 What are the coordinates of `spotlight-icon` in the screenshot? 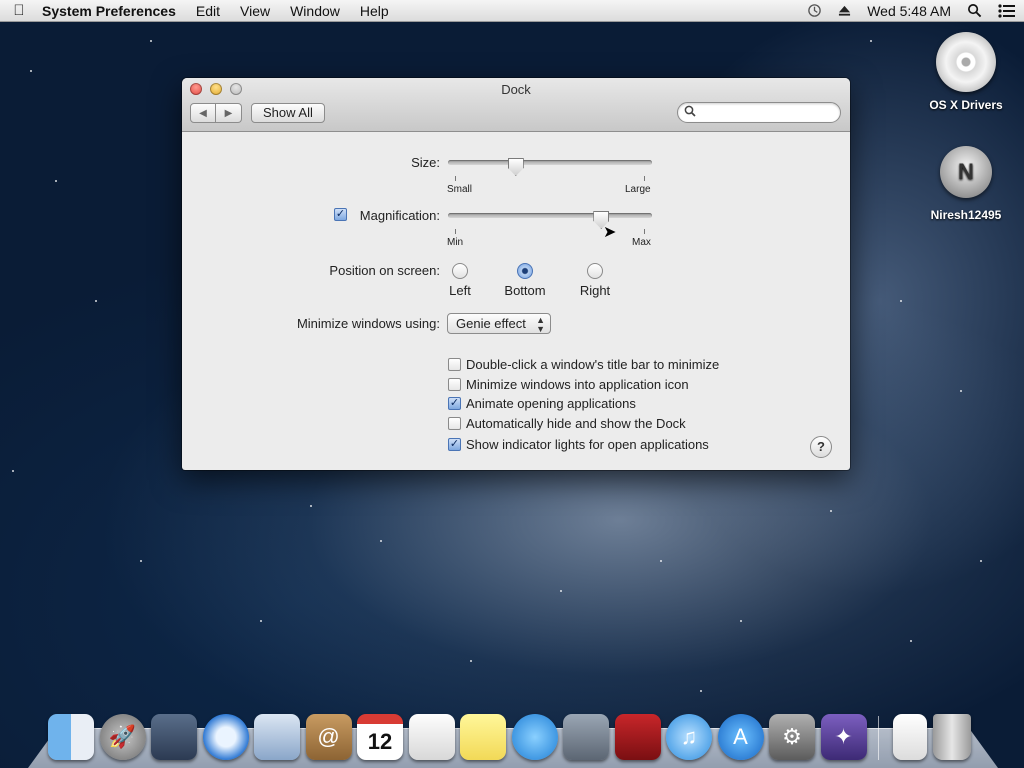 It's located at (974, 10).